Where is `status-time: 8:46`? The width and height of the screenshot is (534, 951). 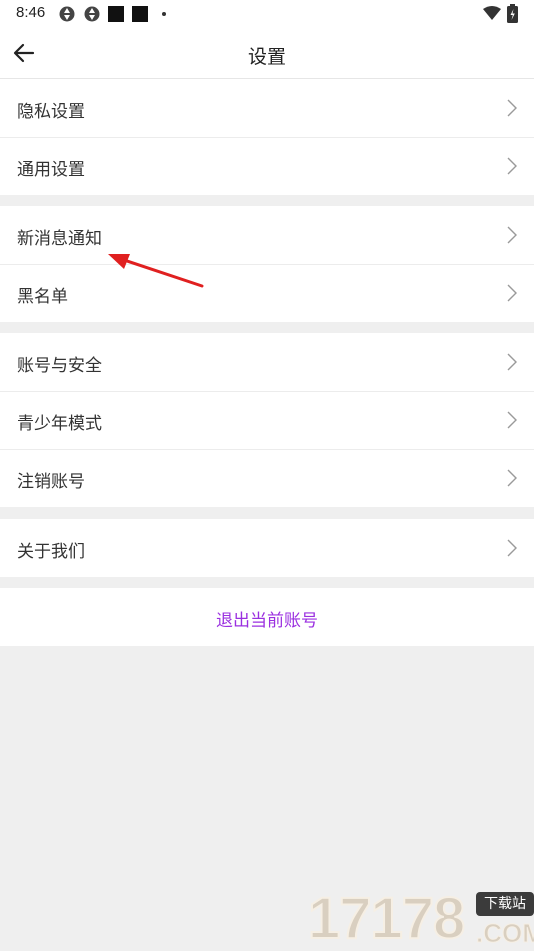
status-time: 8:46 is located at coordinates (31, 12).